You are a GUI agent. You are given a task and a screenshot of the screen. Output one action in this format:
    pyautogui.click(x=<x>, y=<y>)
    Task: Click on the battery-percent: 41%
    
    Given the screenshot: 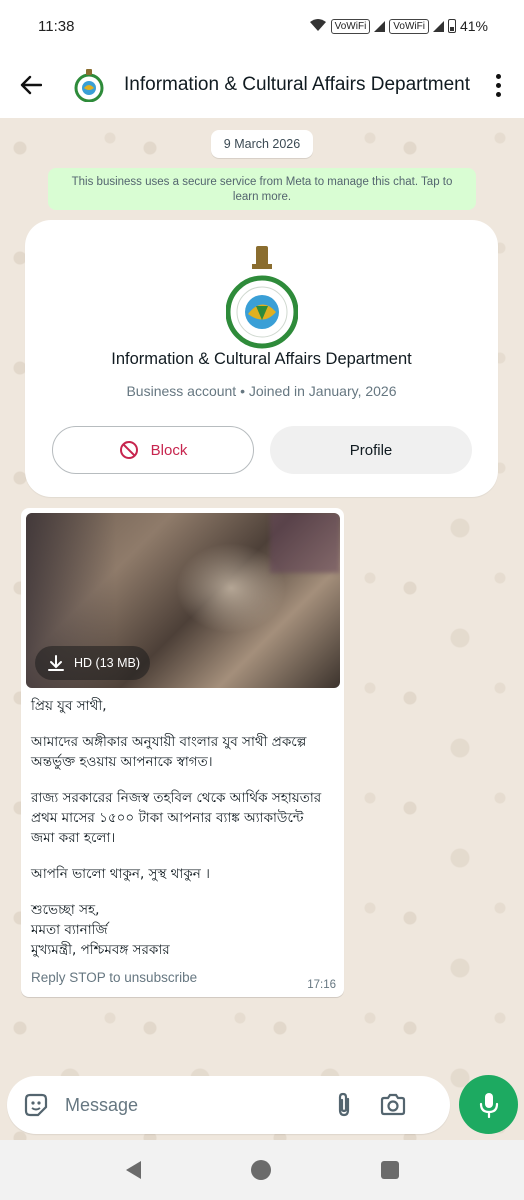 What is the action you would take?
    pyautogui.click(x=473, y=26)
    